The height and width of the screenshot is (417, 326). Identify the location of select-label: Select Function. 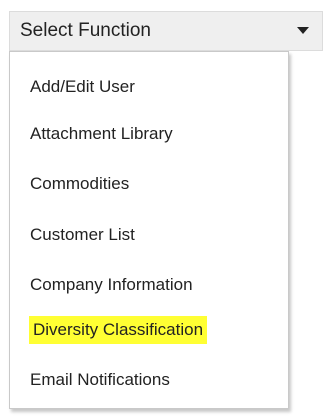
(85, 30).